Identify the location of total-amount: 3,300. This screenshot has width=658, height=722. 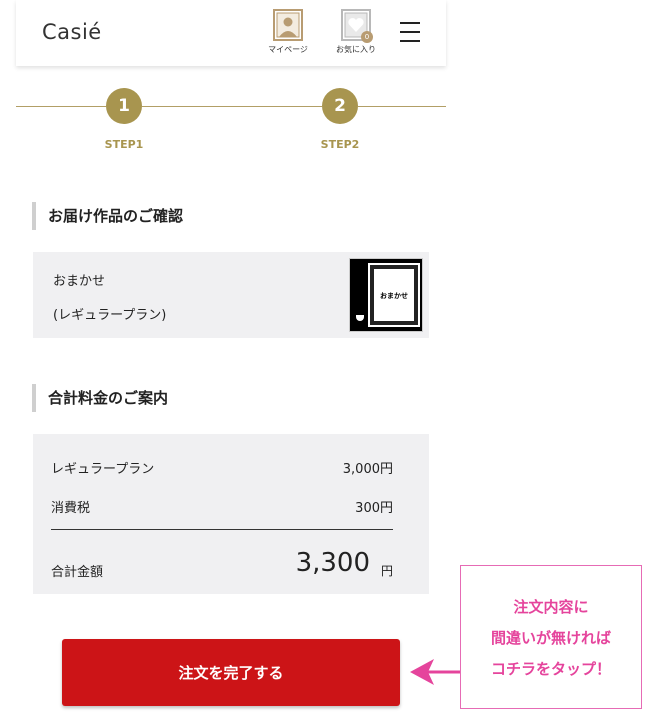
(332, 563).